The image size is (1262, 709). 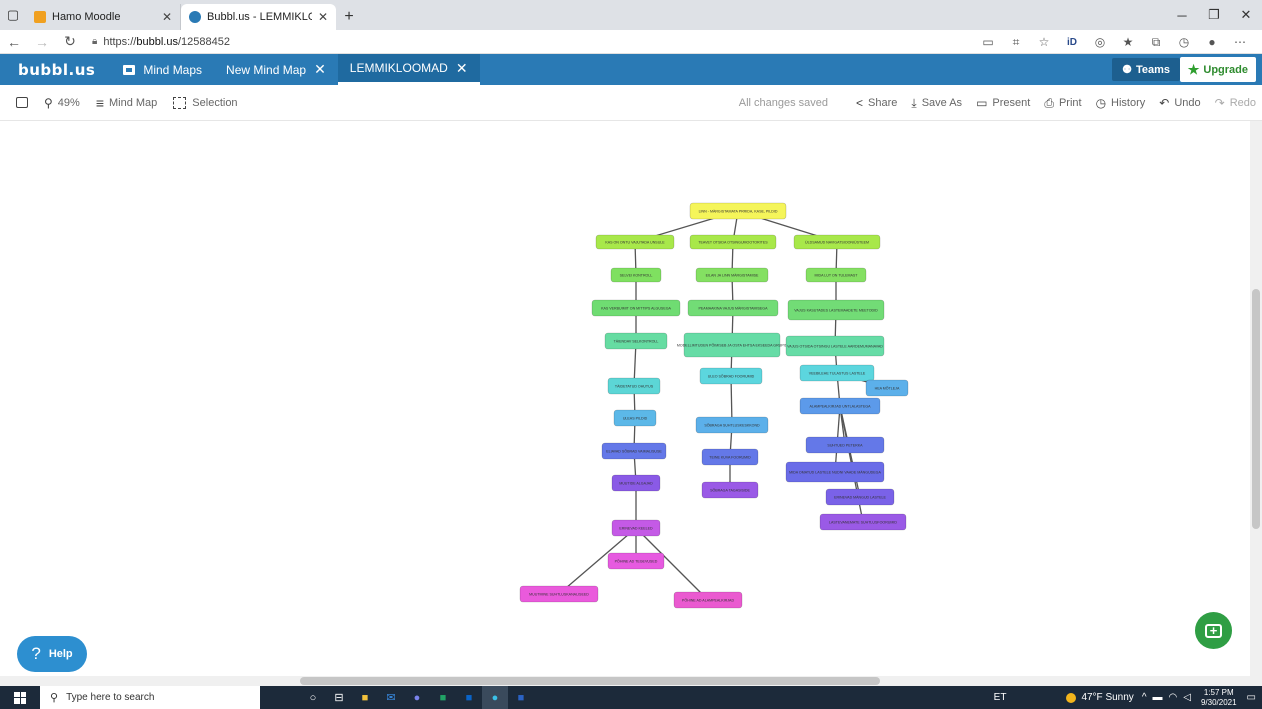 I want to click on bubble-a3: KAS VERBUIMIT ON MITTIPS ALGUSEGA, so click(x=636, y=308).